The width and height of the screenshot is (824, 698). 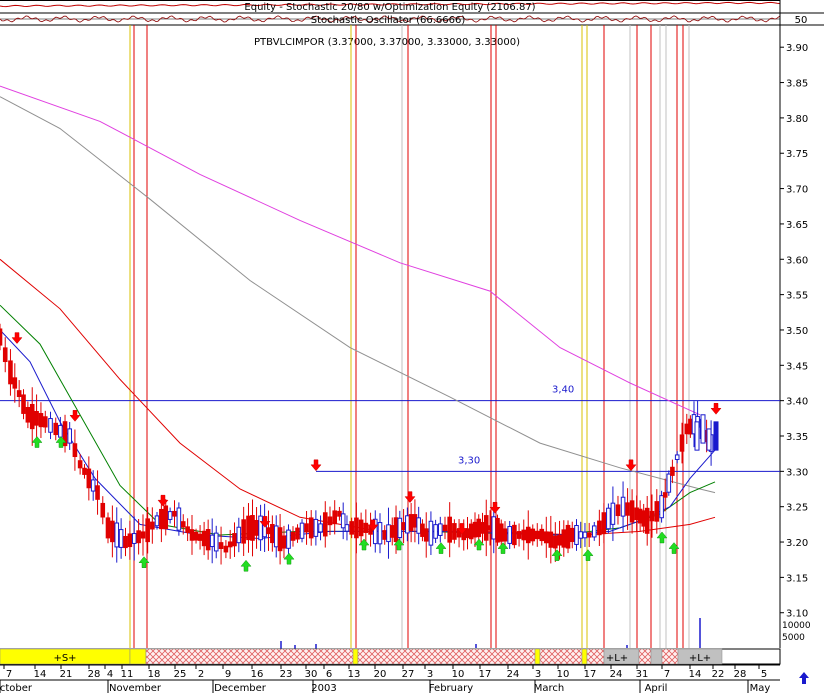 What do you see at coordinates (590, 674) in the screenshot?
I see `x-day-label: 17` at bounding box center [590, 674].